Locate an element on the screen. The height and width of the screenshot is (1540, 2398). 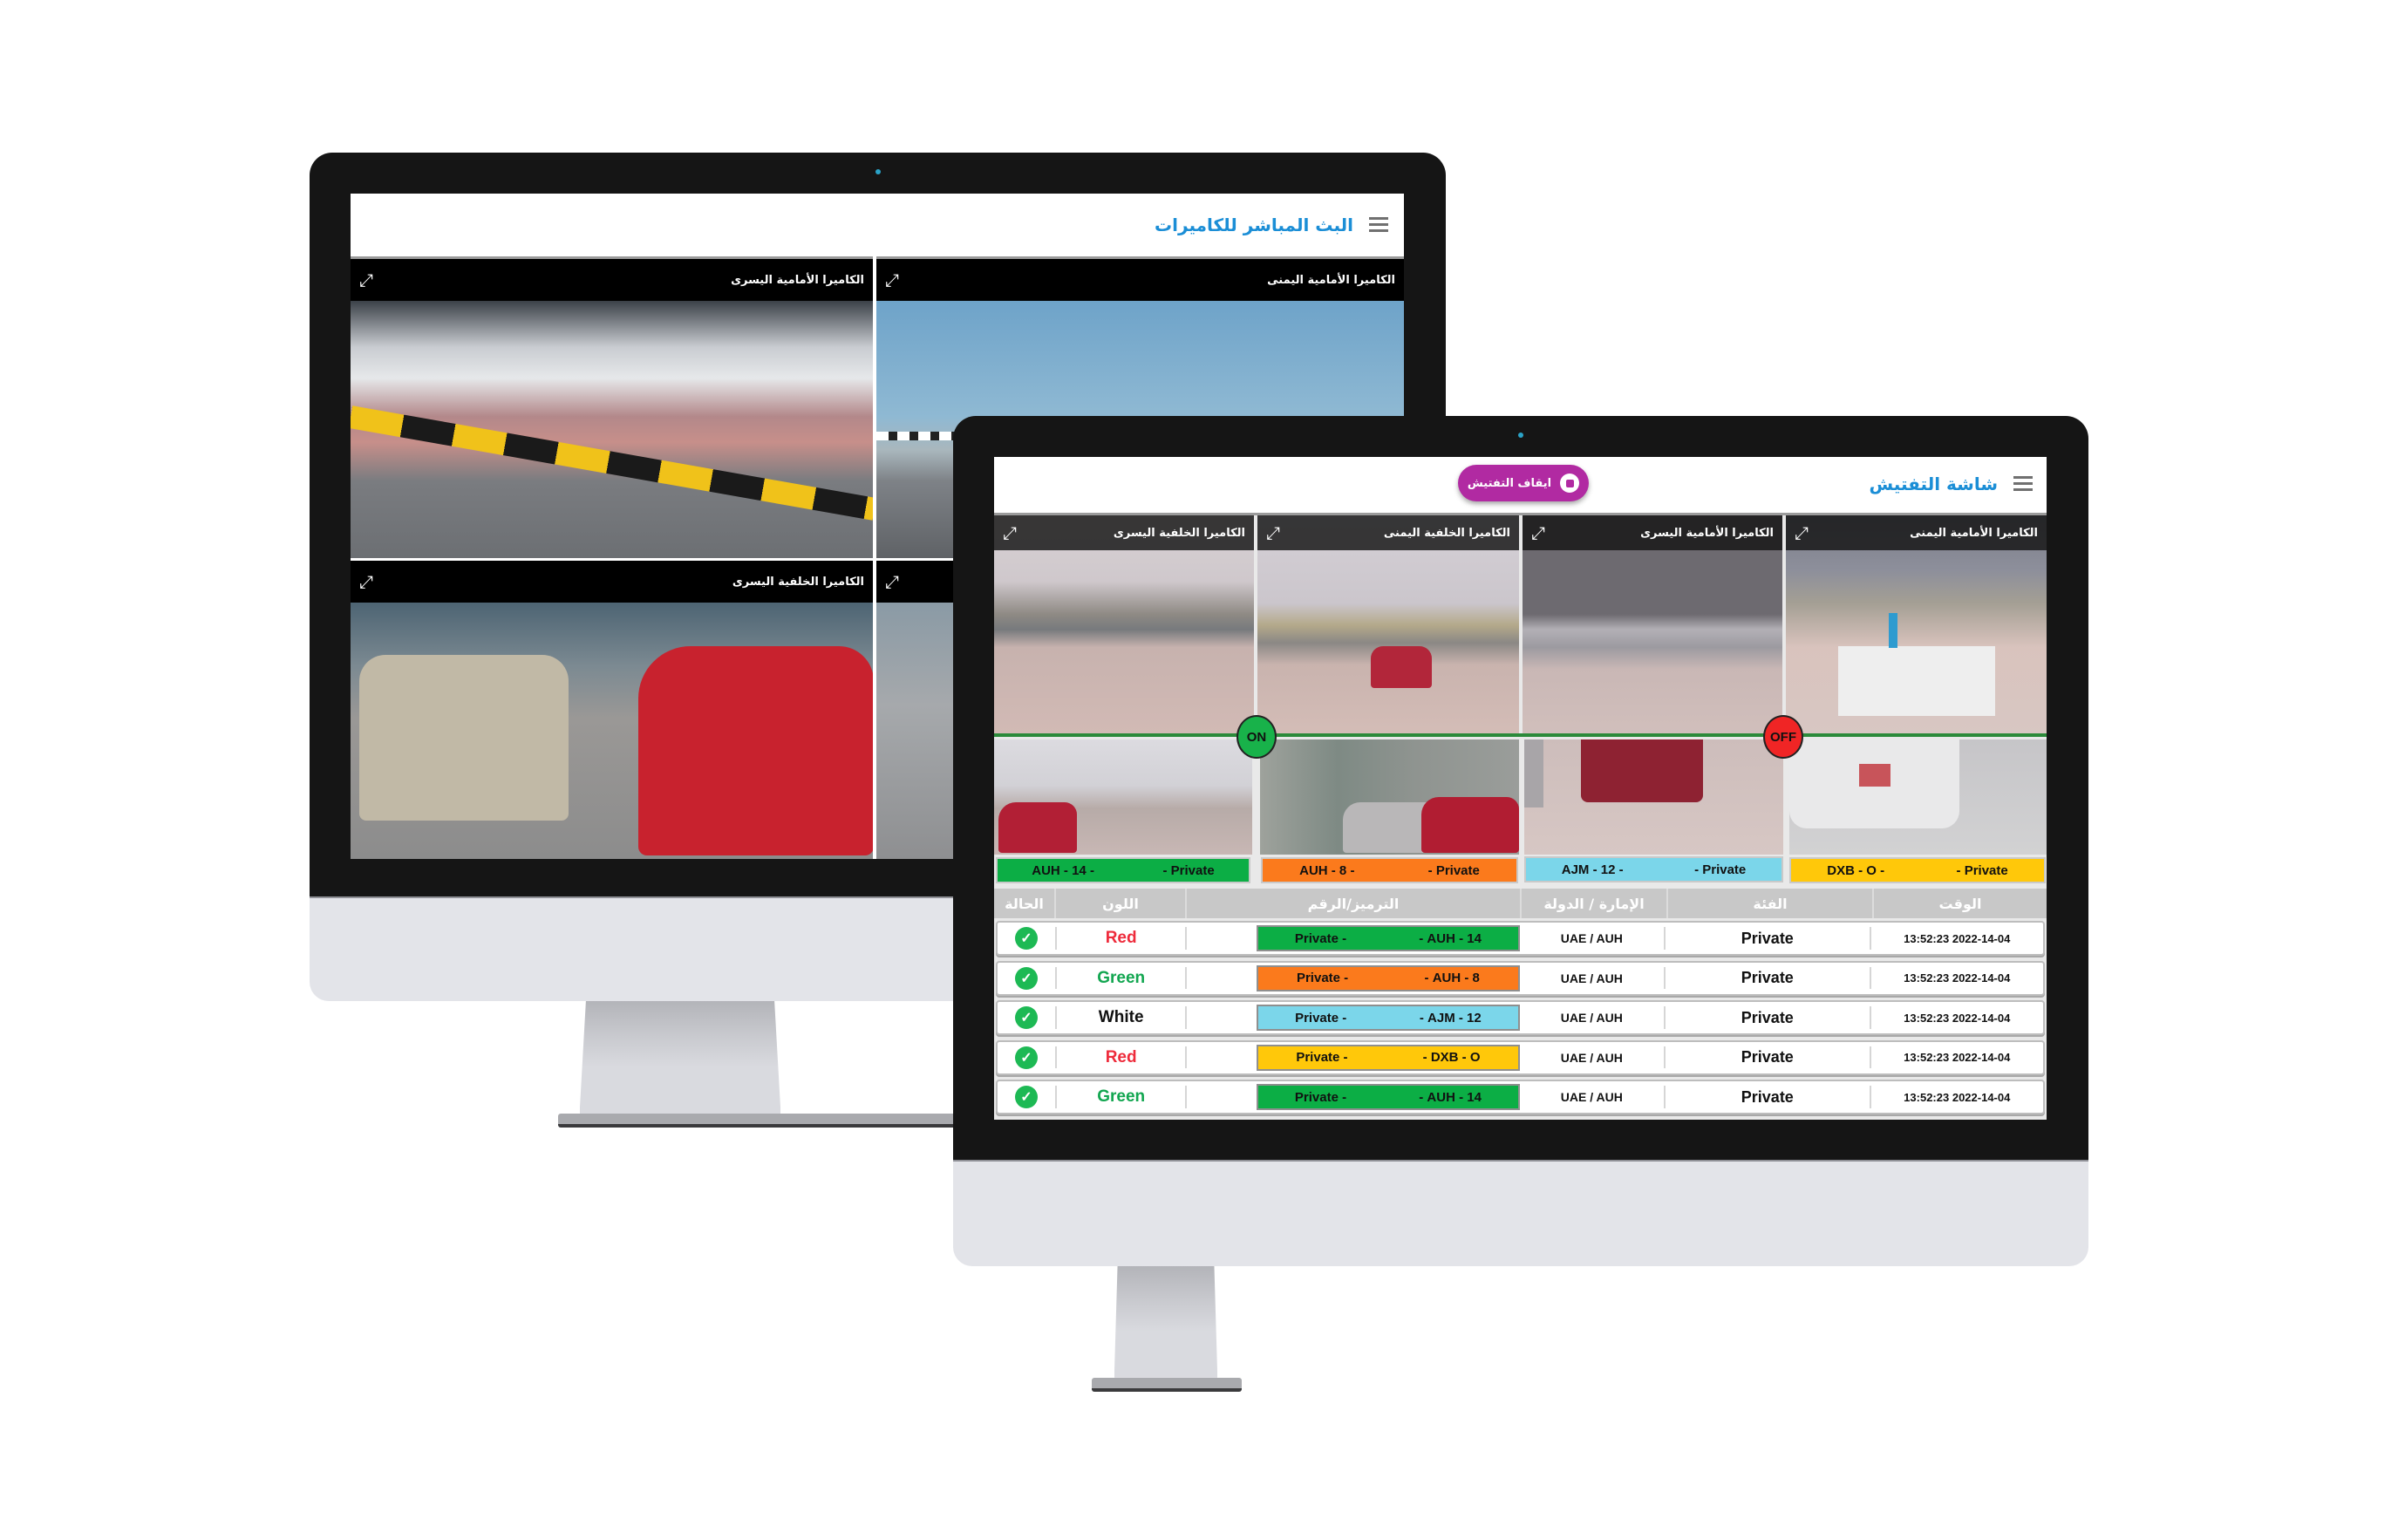
plate-cell: AUH - 8 -- Private is located at coordinates (1386, 979).